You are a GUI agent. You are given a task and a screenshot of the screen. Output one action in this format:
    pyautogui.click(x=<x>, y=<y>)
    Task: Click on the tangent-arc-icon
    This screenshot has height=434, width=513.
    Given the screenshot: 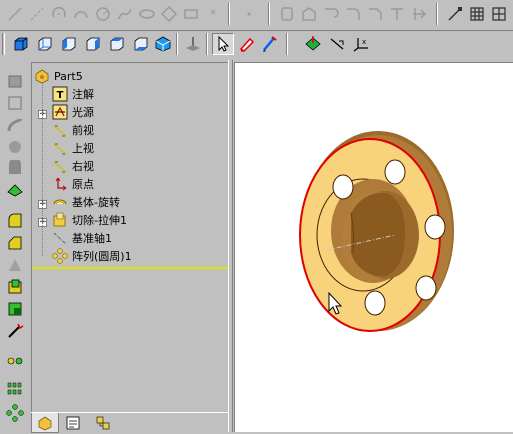 What is the action you would take?
    pyautogui.click(x=81, y=14)
    